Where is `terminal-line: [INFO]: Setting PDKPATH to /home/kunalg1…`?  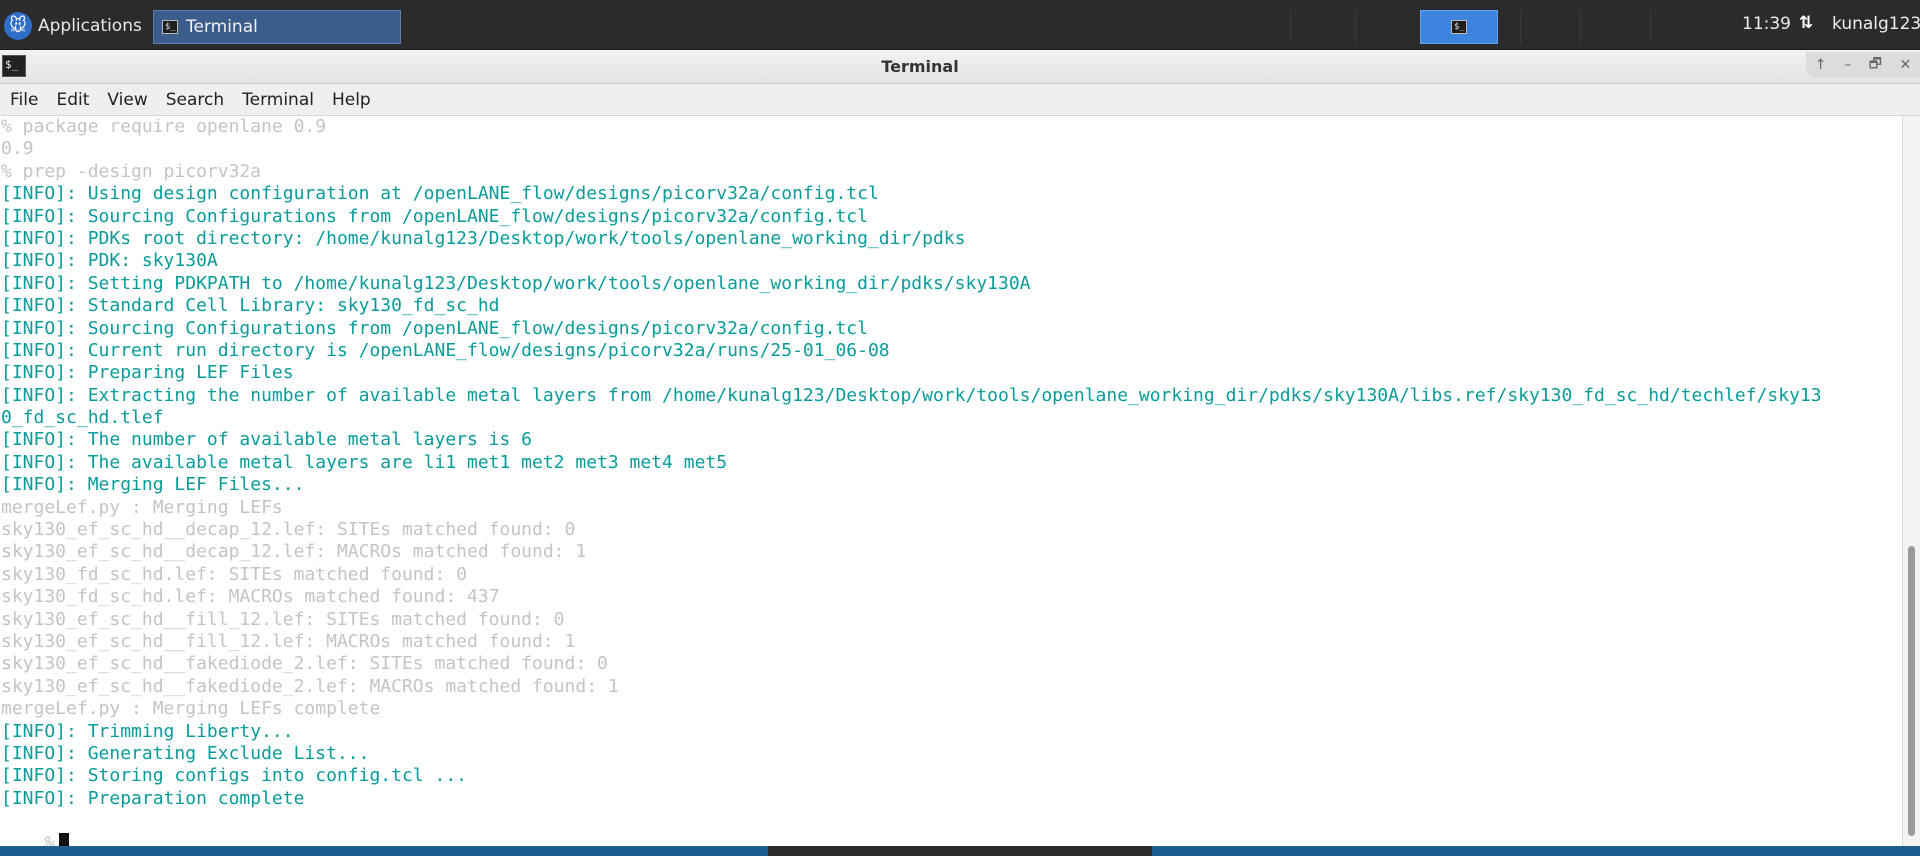 terminal-line: [INFO]: Setting PDKPATH to /home/kunalg1… is located at coordinates (516, 283).